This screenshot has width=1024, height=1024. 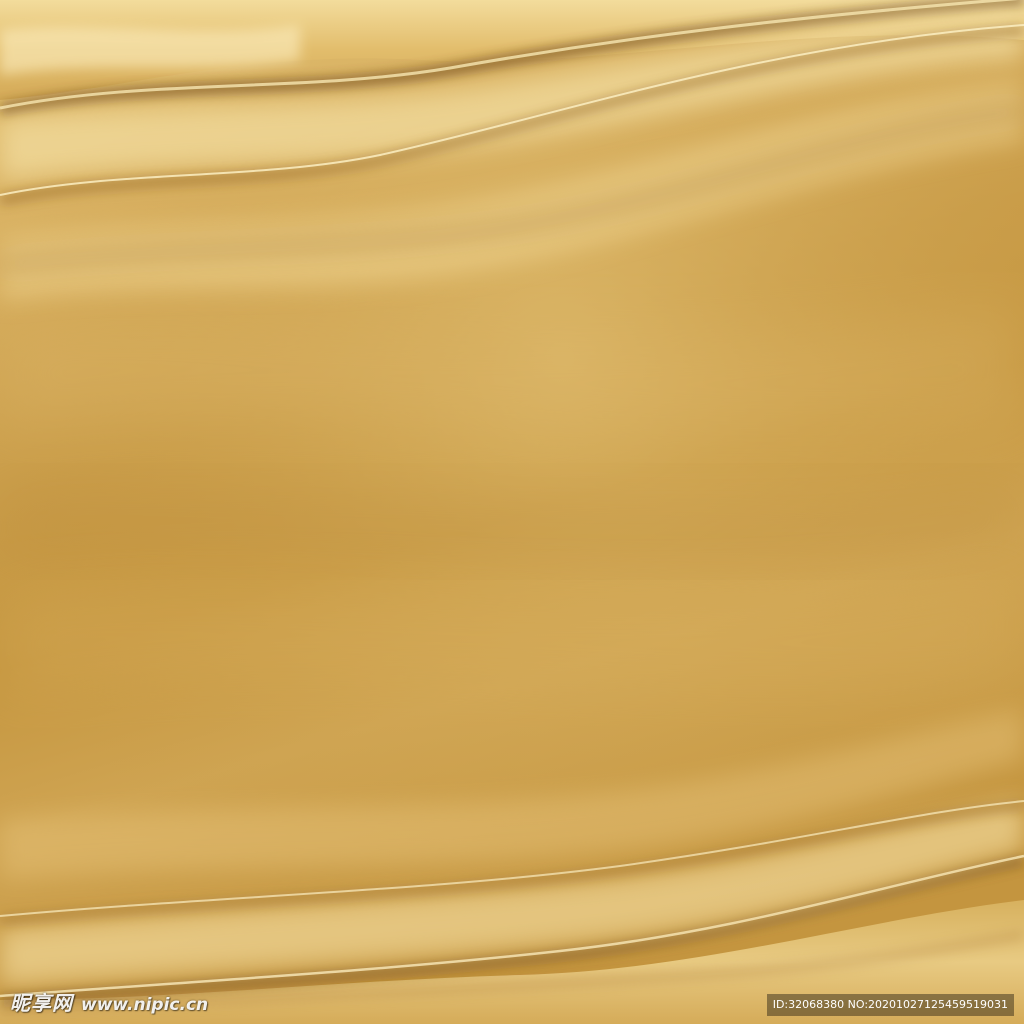 I want to click on watermark-site: www.nipic.cn, so click(x=145, y=1005).